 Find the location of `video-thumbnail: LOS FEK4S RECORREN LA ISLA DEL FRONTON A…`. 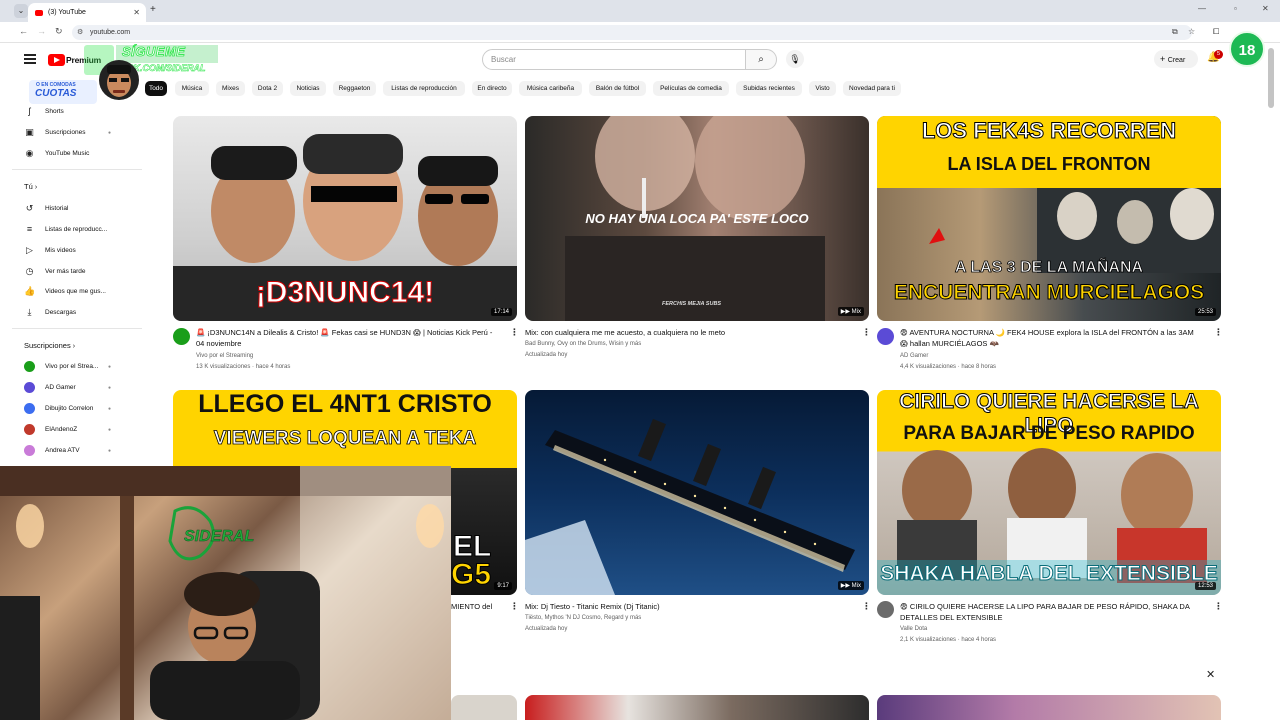

video-thumbnail: LOS FEK4S RECORREN LA ISLA DEL FRONTON A… is located at coordinates (1049, 218).